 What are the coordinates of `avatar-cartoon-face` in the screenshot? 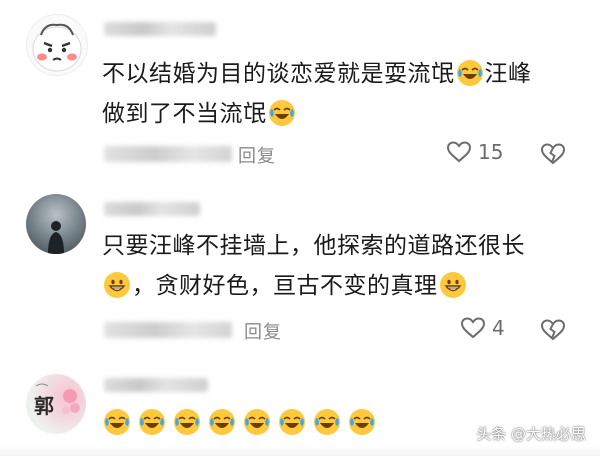 It's located at (57, 45).